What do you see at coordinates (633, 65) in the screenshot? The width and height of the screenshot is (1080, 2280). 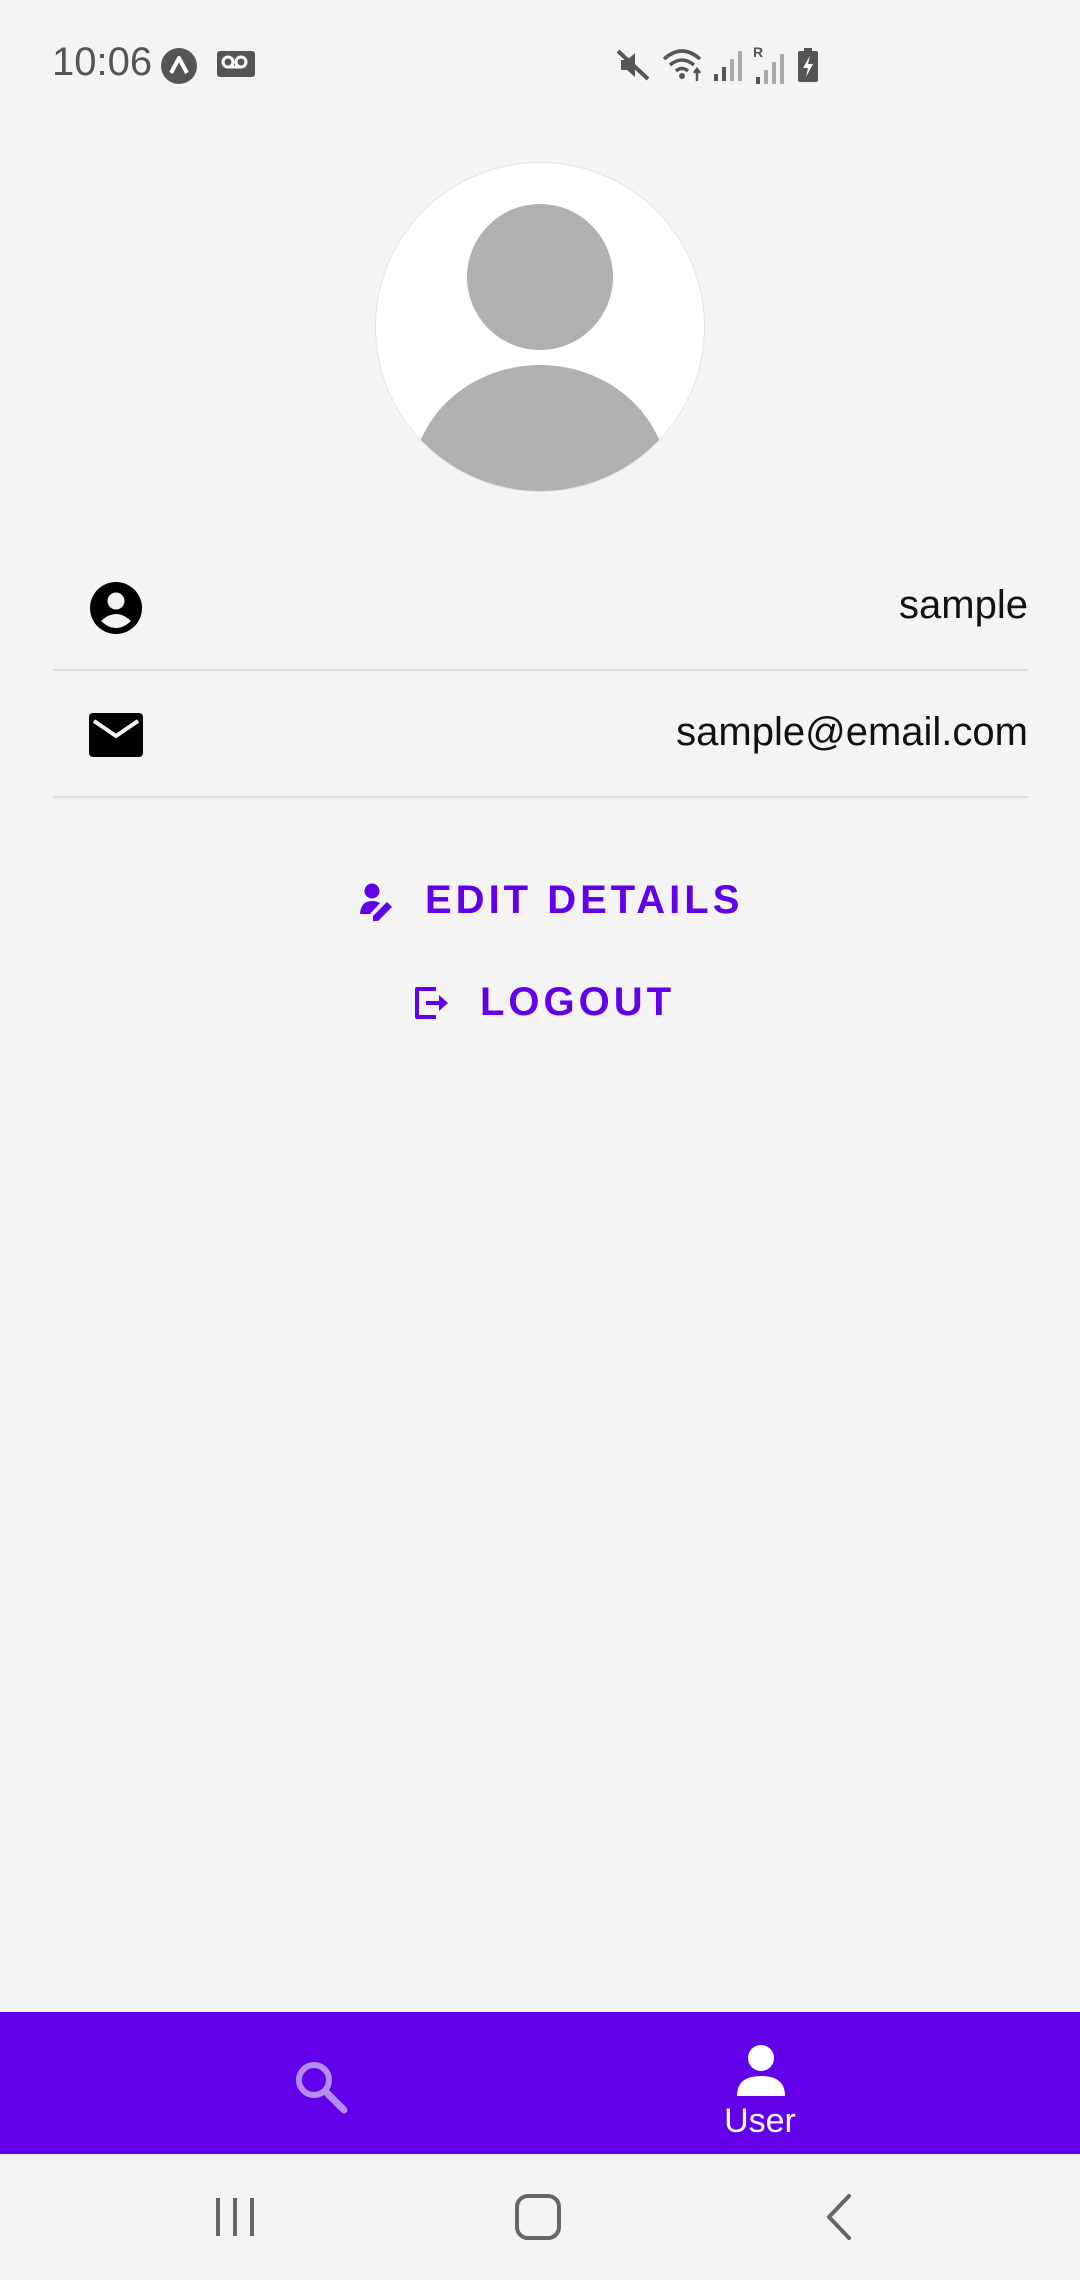 I see `mute-icon` at bounding box center [633, 65].